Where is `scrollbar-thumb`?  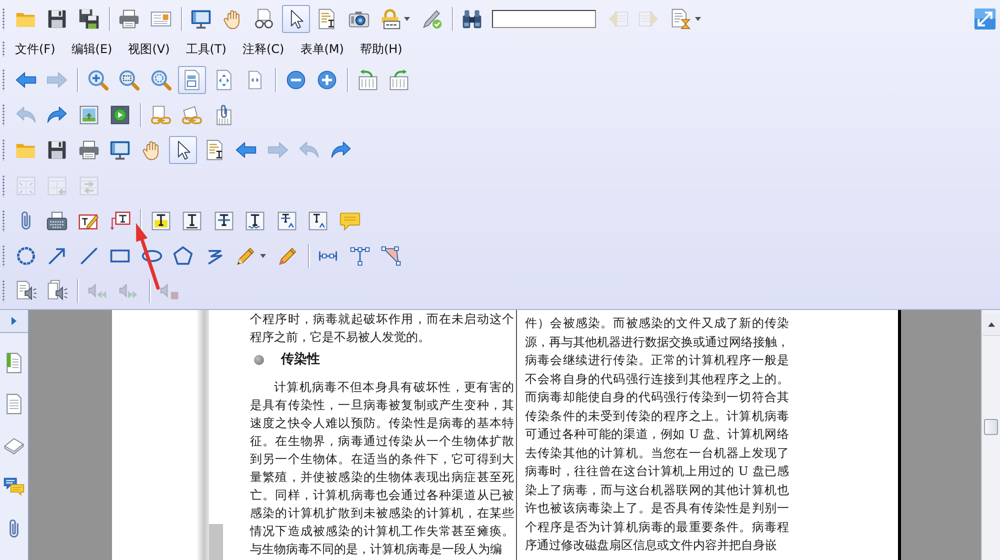
scrollbar-thumb is located at coordinates (991, 427).